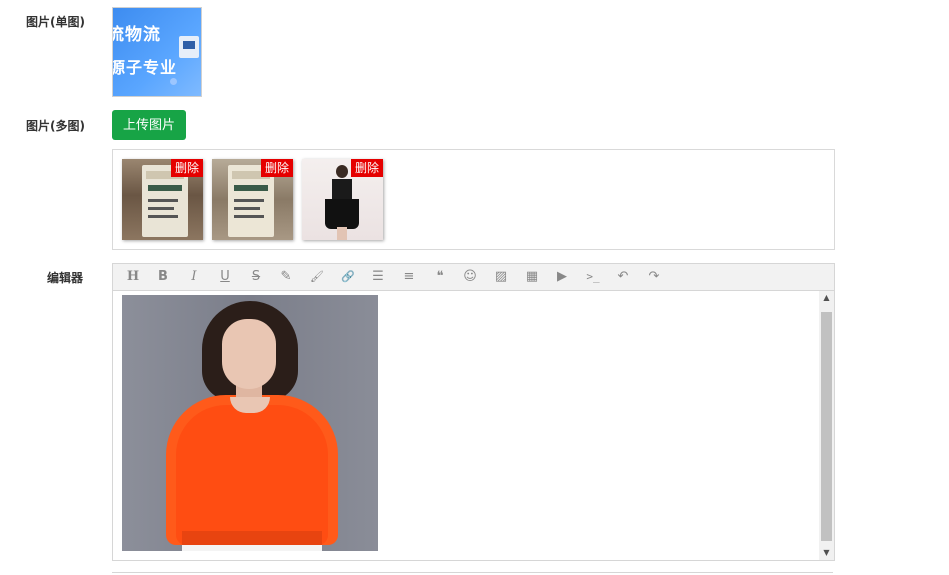  I want to click on italic-icon: I, so click(194, 277).